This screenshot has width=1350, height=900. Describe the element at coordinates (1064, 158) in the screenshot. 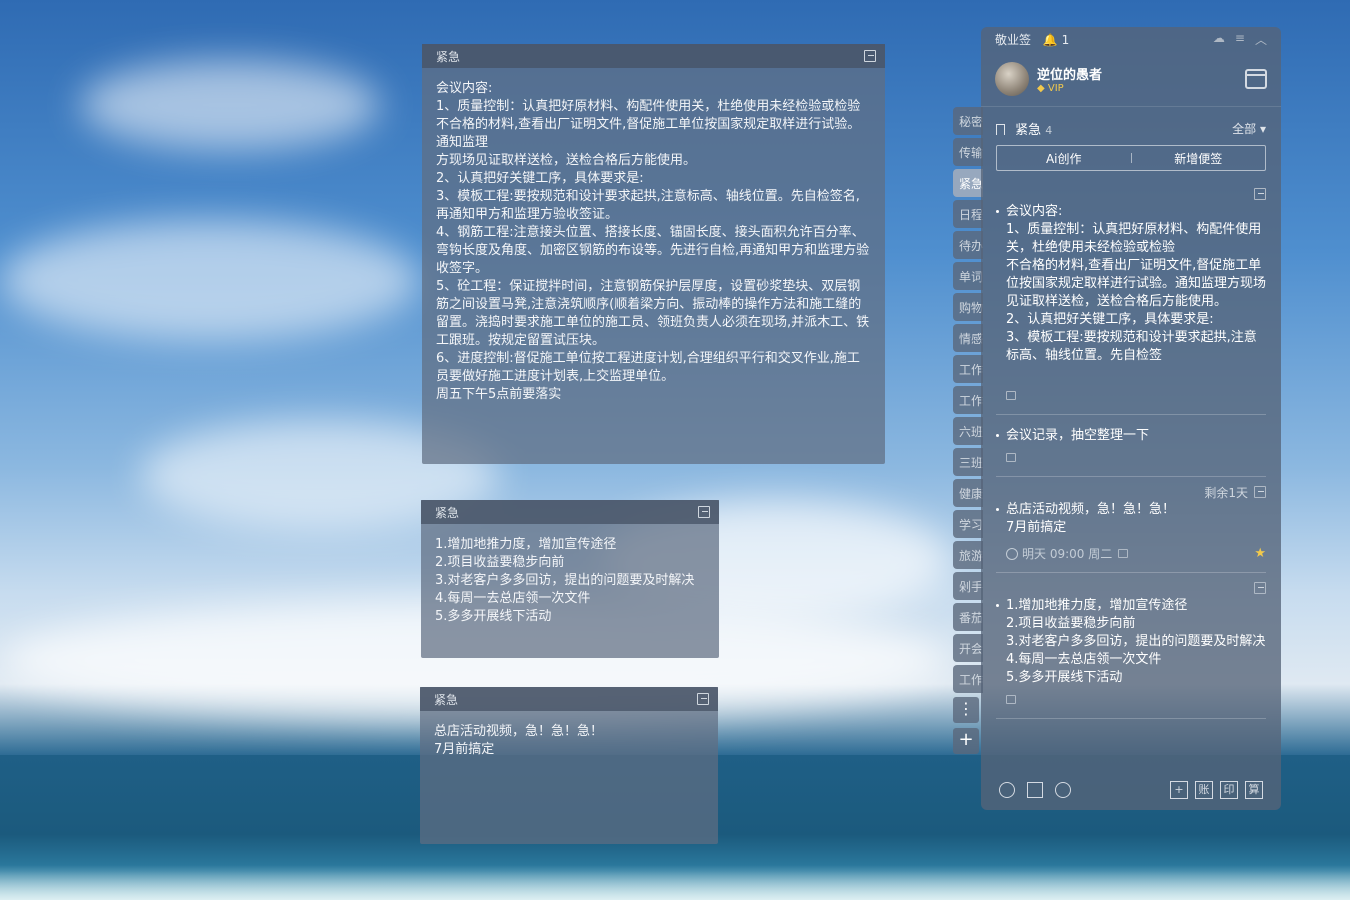

I see `ai-create-button: Ai创作` at that location.